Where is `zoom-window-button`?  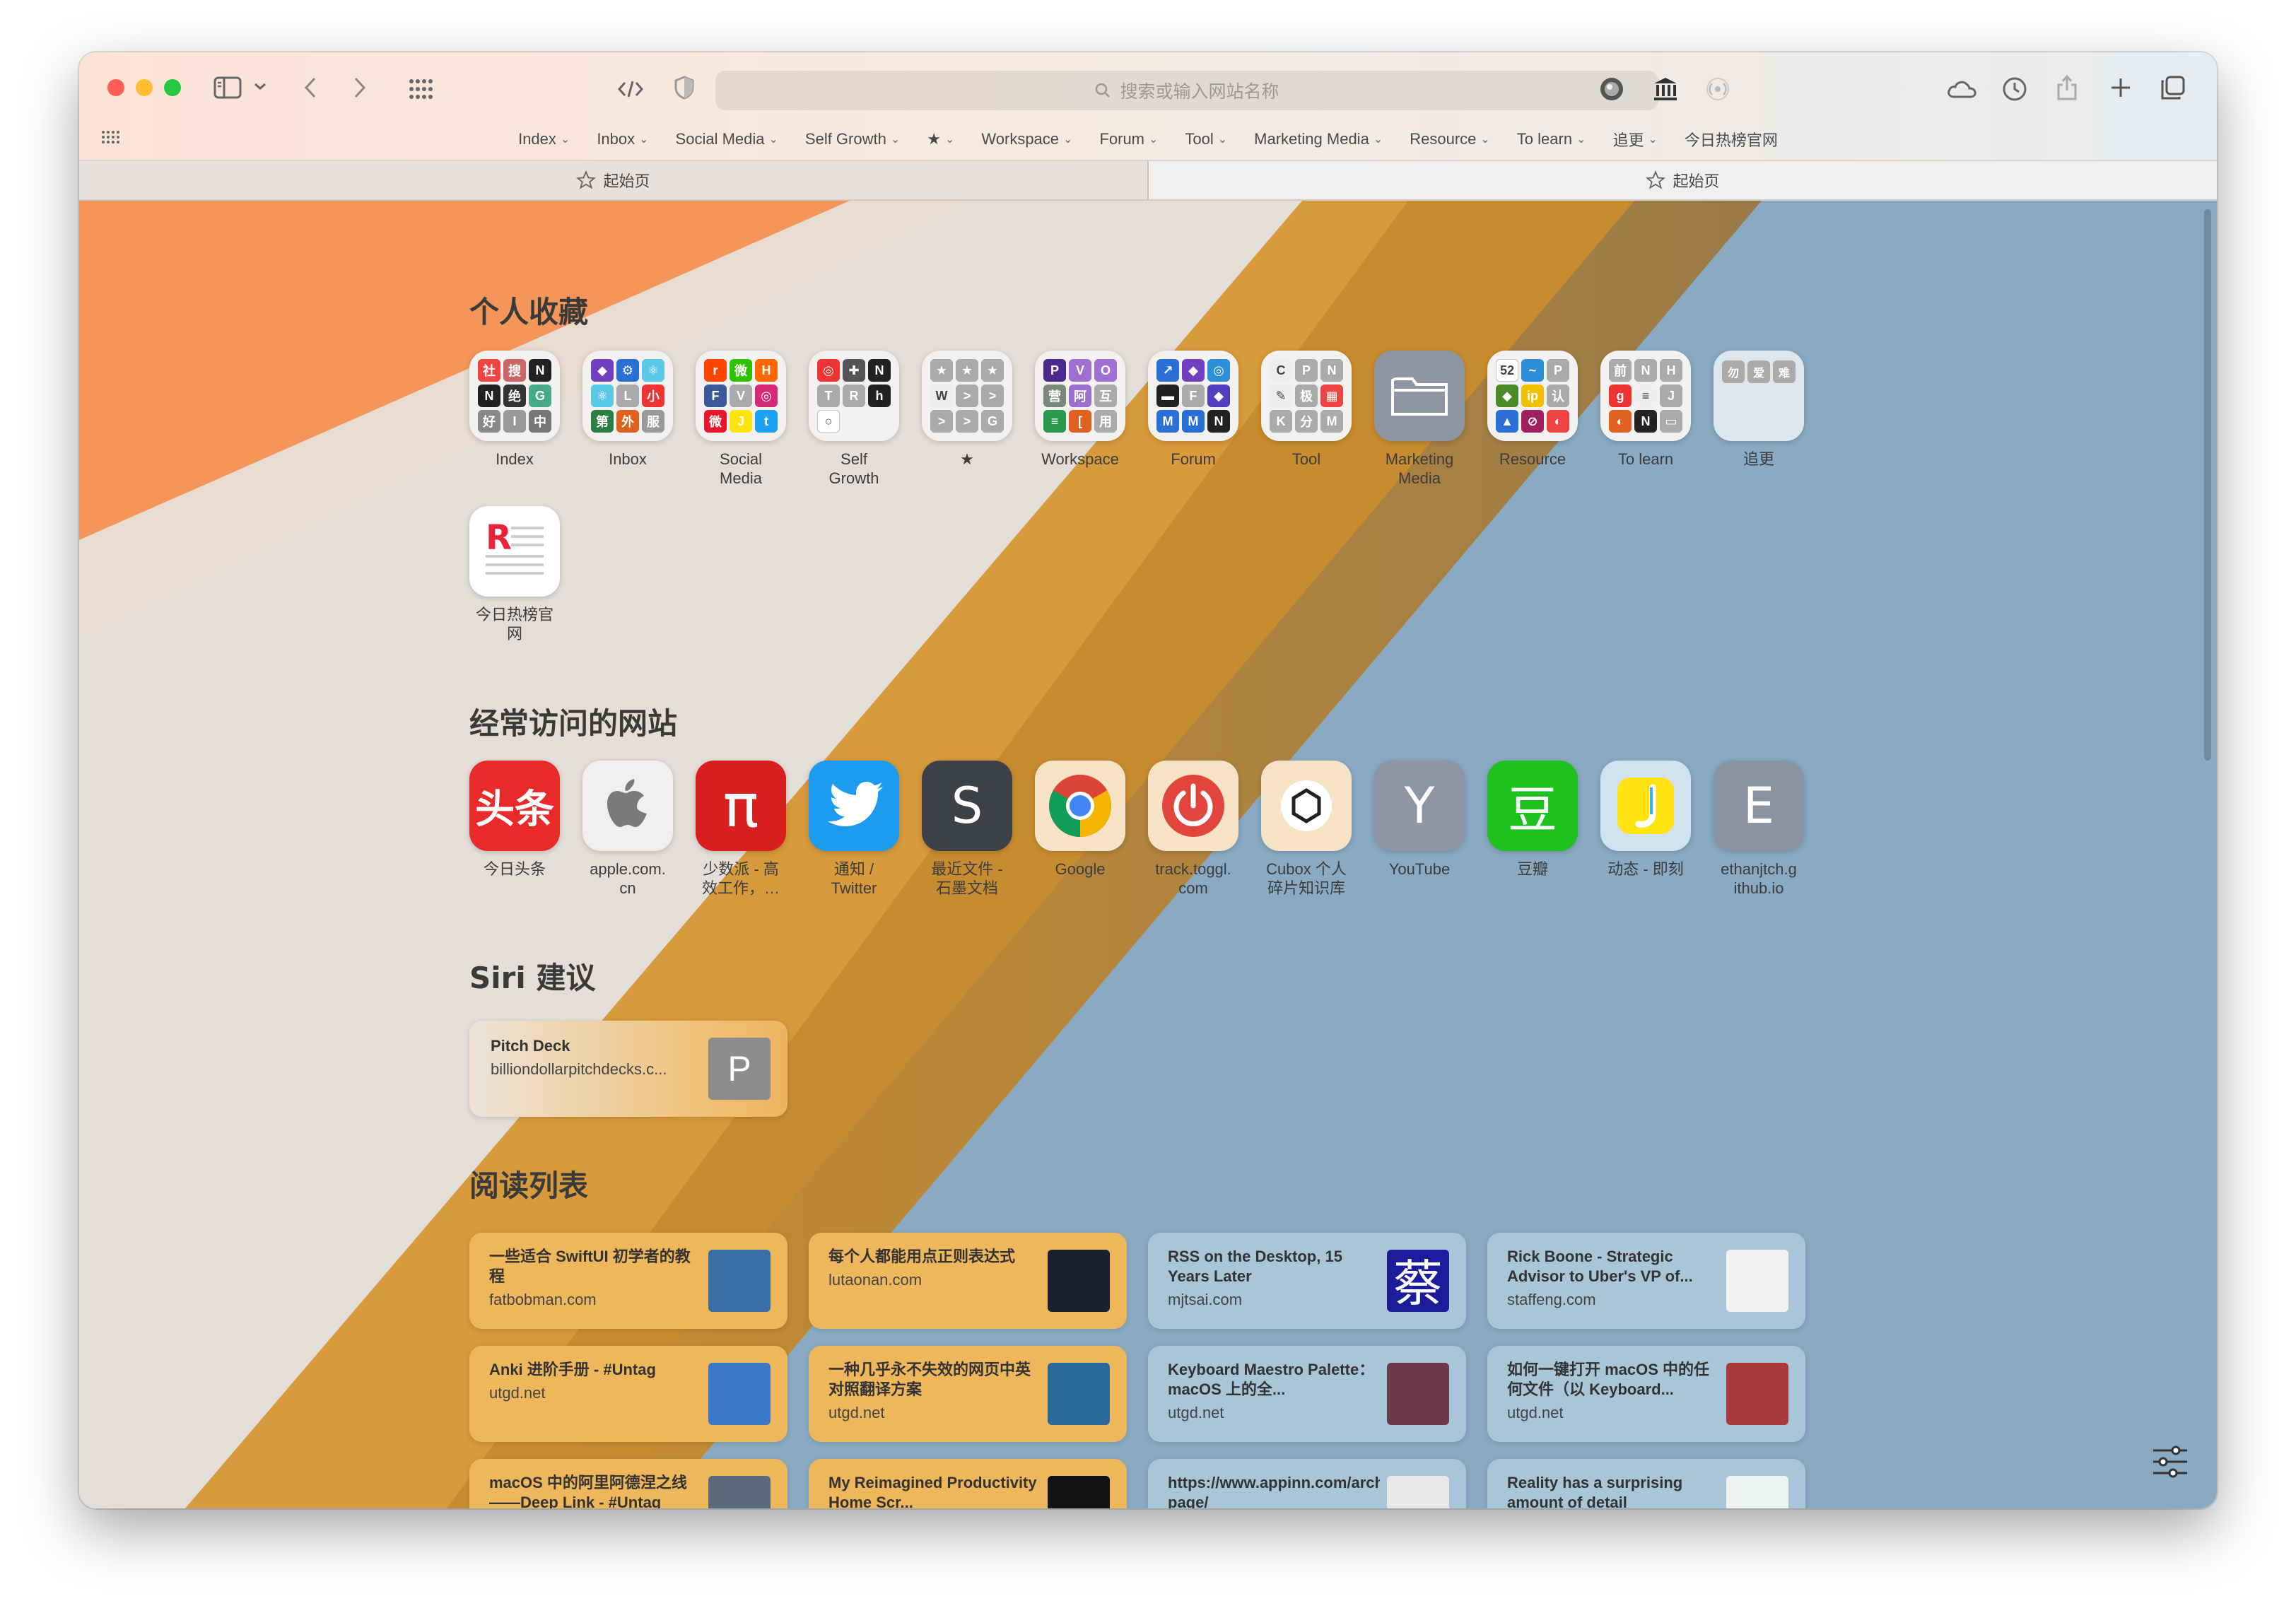
zoom-window-button is located at coordinates (172, 87).